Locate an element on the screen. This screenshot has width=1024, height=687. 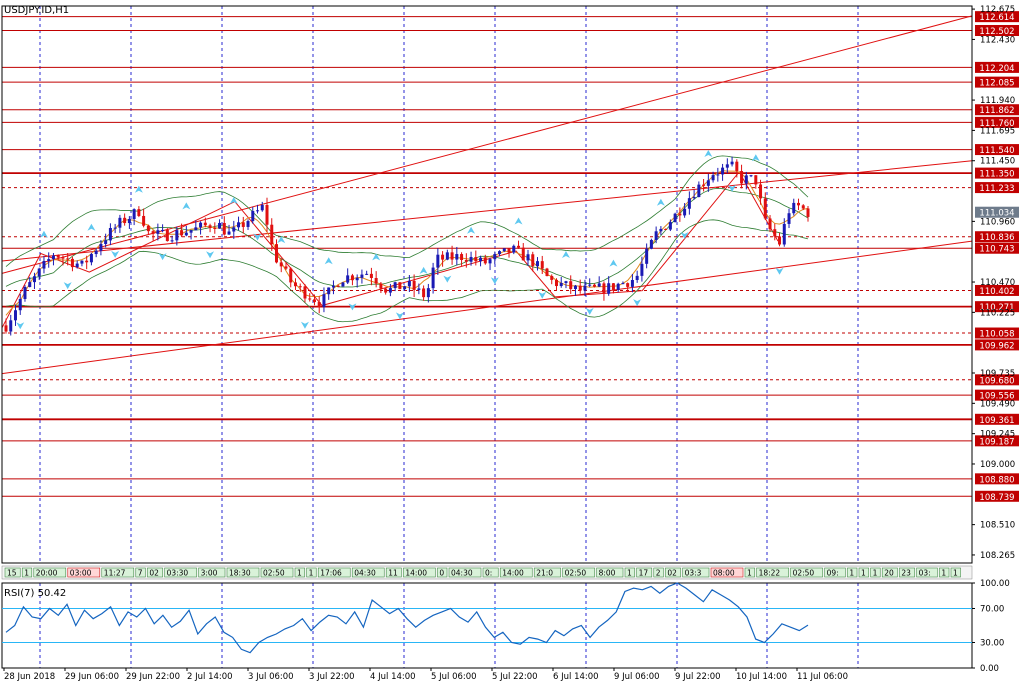
strip-label: 17:06 is located at coordinates (331, 573).